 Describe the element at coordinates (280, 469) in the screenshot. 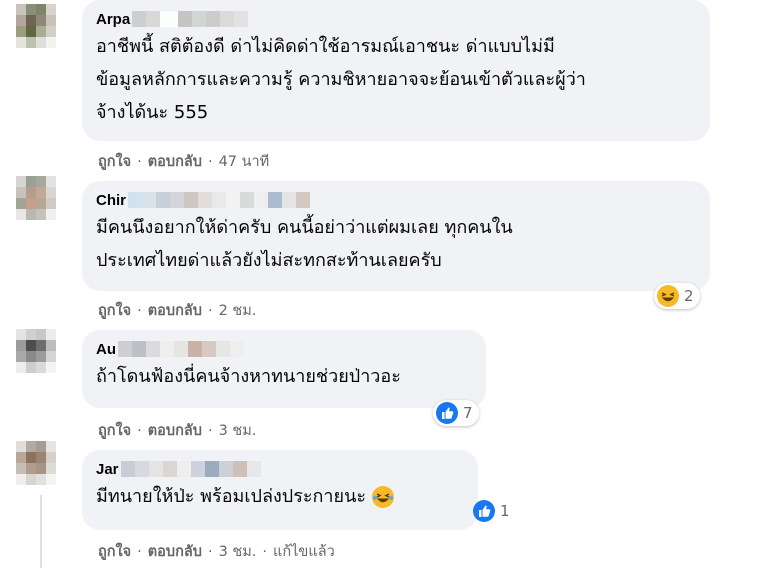

I see `comment-author: Jar` at that location.